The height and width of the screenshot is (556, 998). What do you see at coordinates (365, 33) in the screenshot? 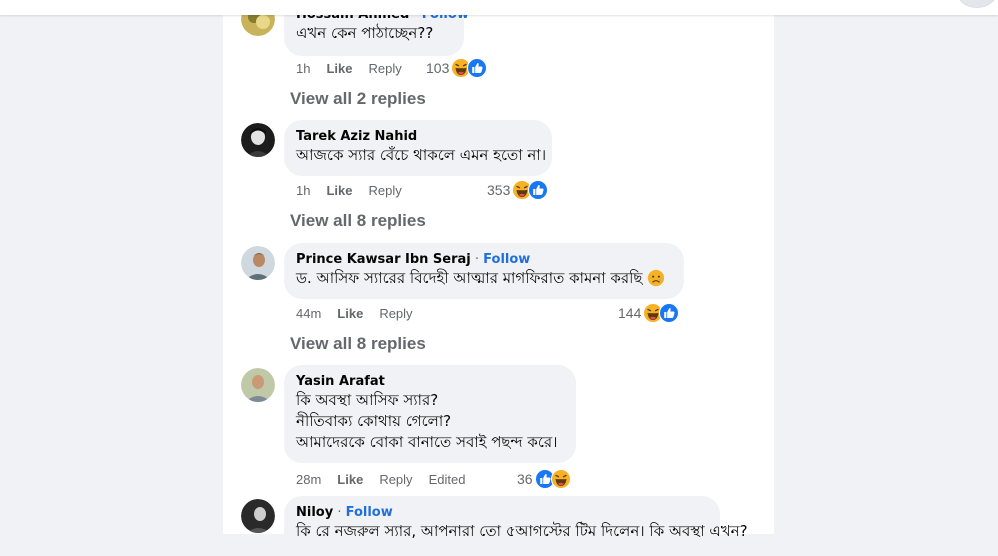
I see `comment-text: এখন কেন পাঠাচ্ছেন??` at bounding box center [365, 33].